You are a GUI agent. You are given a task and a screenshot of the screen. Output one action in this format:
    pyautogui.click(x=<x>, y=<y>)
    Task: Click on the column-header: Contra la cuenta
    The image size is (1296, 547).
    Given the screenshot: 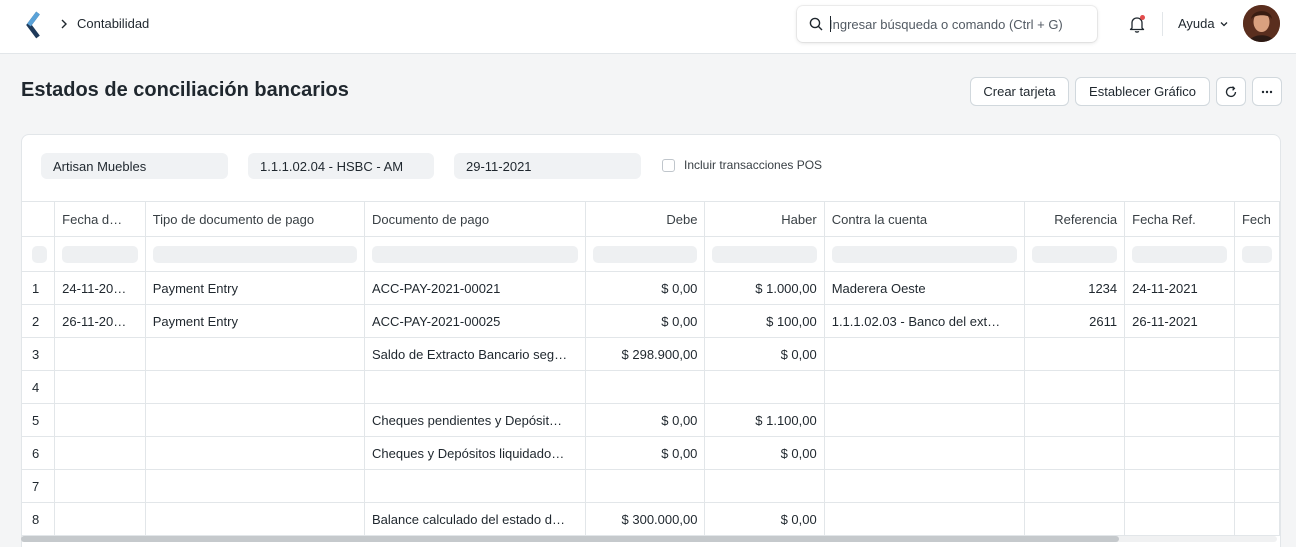 What is the action you would take?
    pyautogui.click(x=925, y=219)
    